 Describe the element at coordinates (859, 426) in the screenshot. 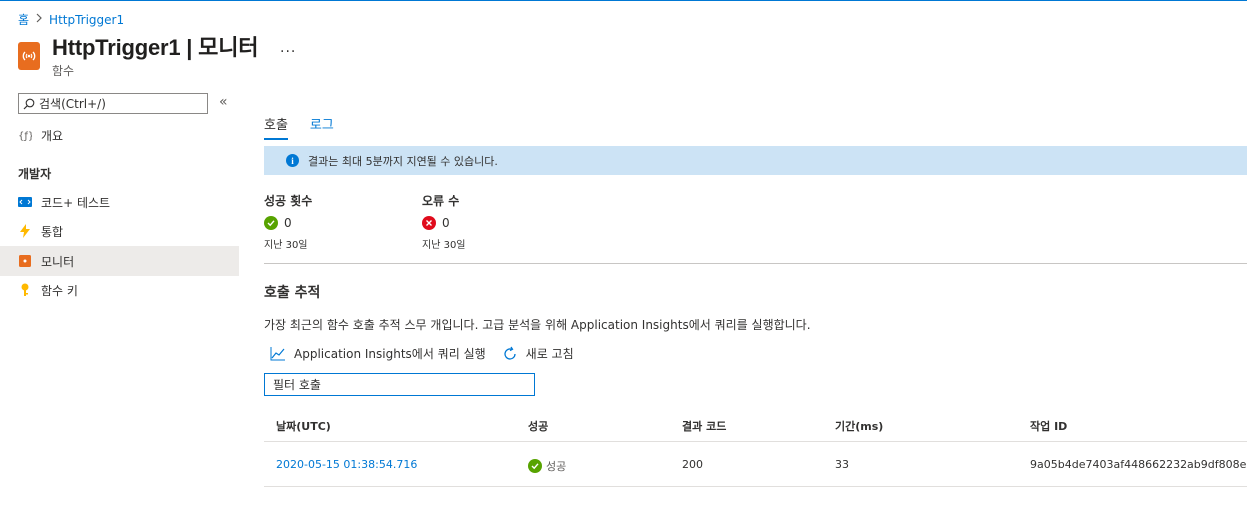

I see `column-header-duration: 기간(ms)` at that location.